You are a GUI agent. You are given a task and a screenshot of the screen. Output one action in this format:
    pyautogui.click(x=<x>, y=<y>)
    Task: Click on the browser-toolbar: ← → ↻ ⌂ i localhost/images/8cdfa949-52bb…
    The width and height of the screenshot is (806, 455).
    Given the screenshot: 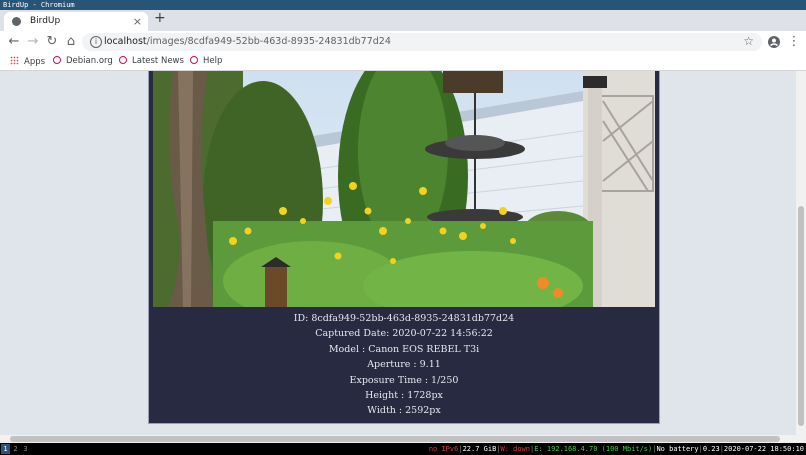 What is the action you would take?
    pyautogui.click(x=403, y=42)
    